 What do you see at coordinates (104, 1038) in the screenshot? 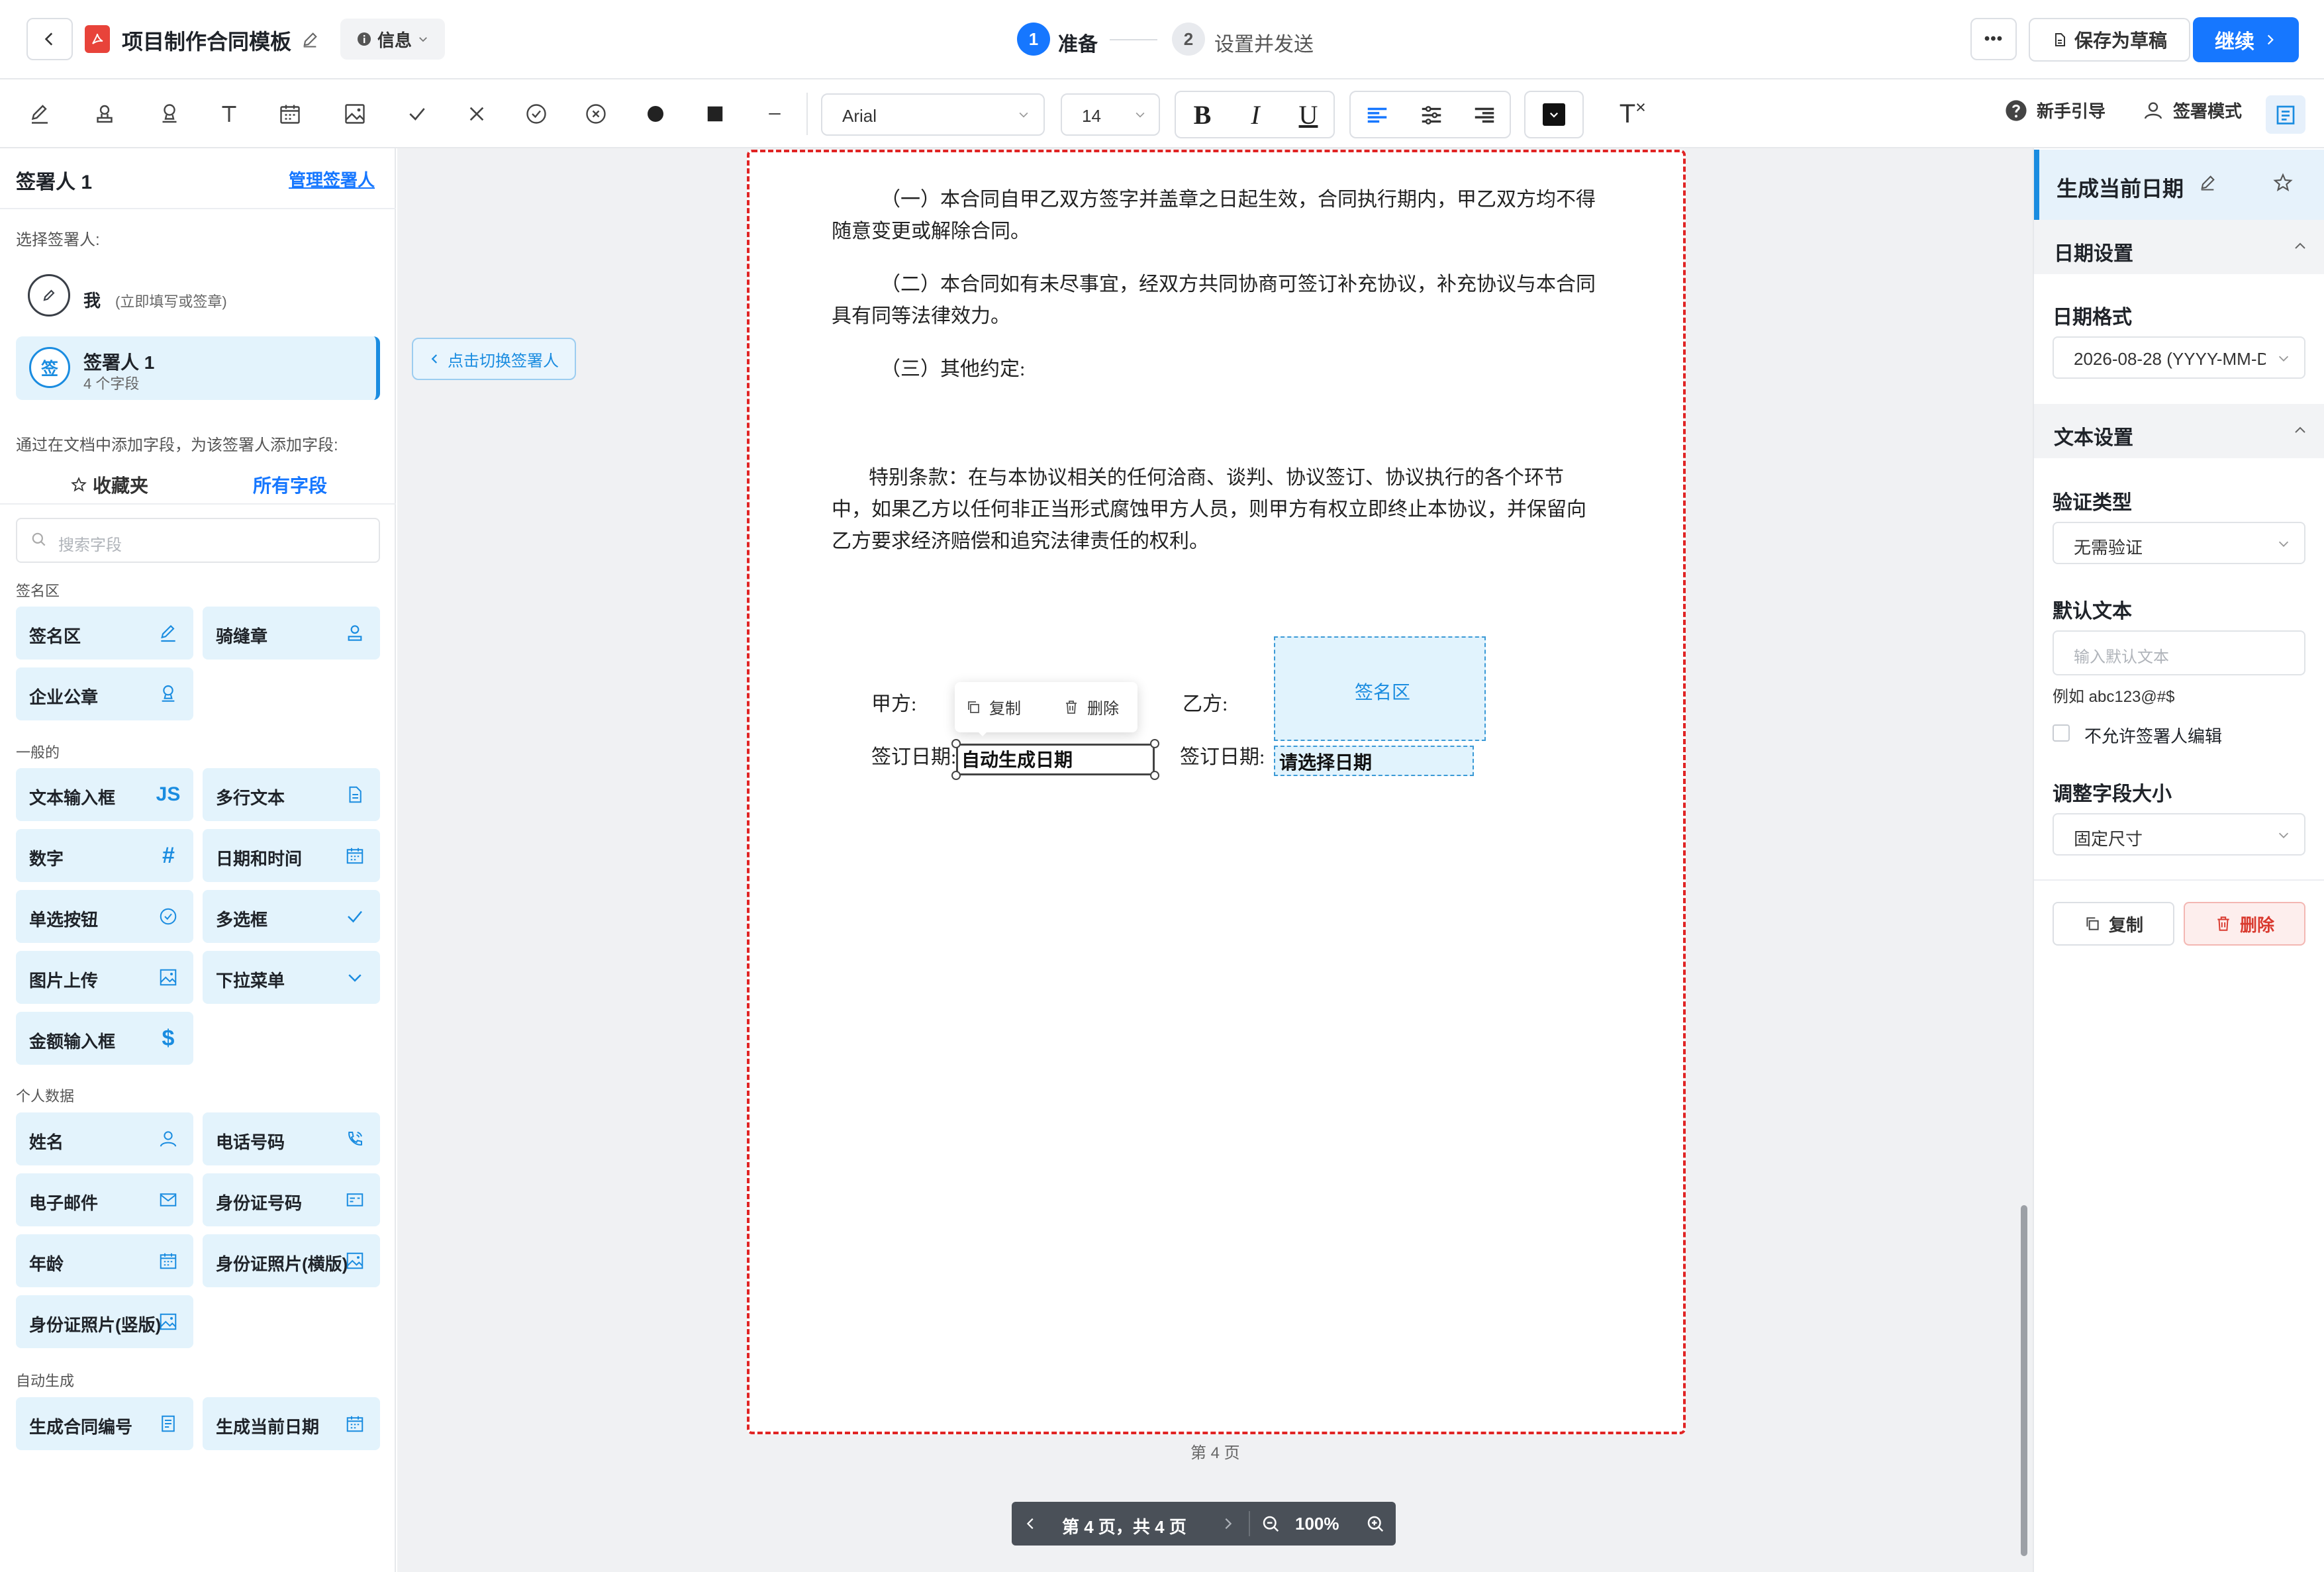
I see `field-amount-input: 金额输入框 $` at bounding box center [104, 1038].